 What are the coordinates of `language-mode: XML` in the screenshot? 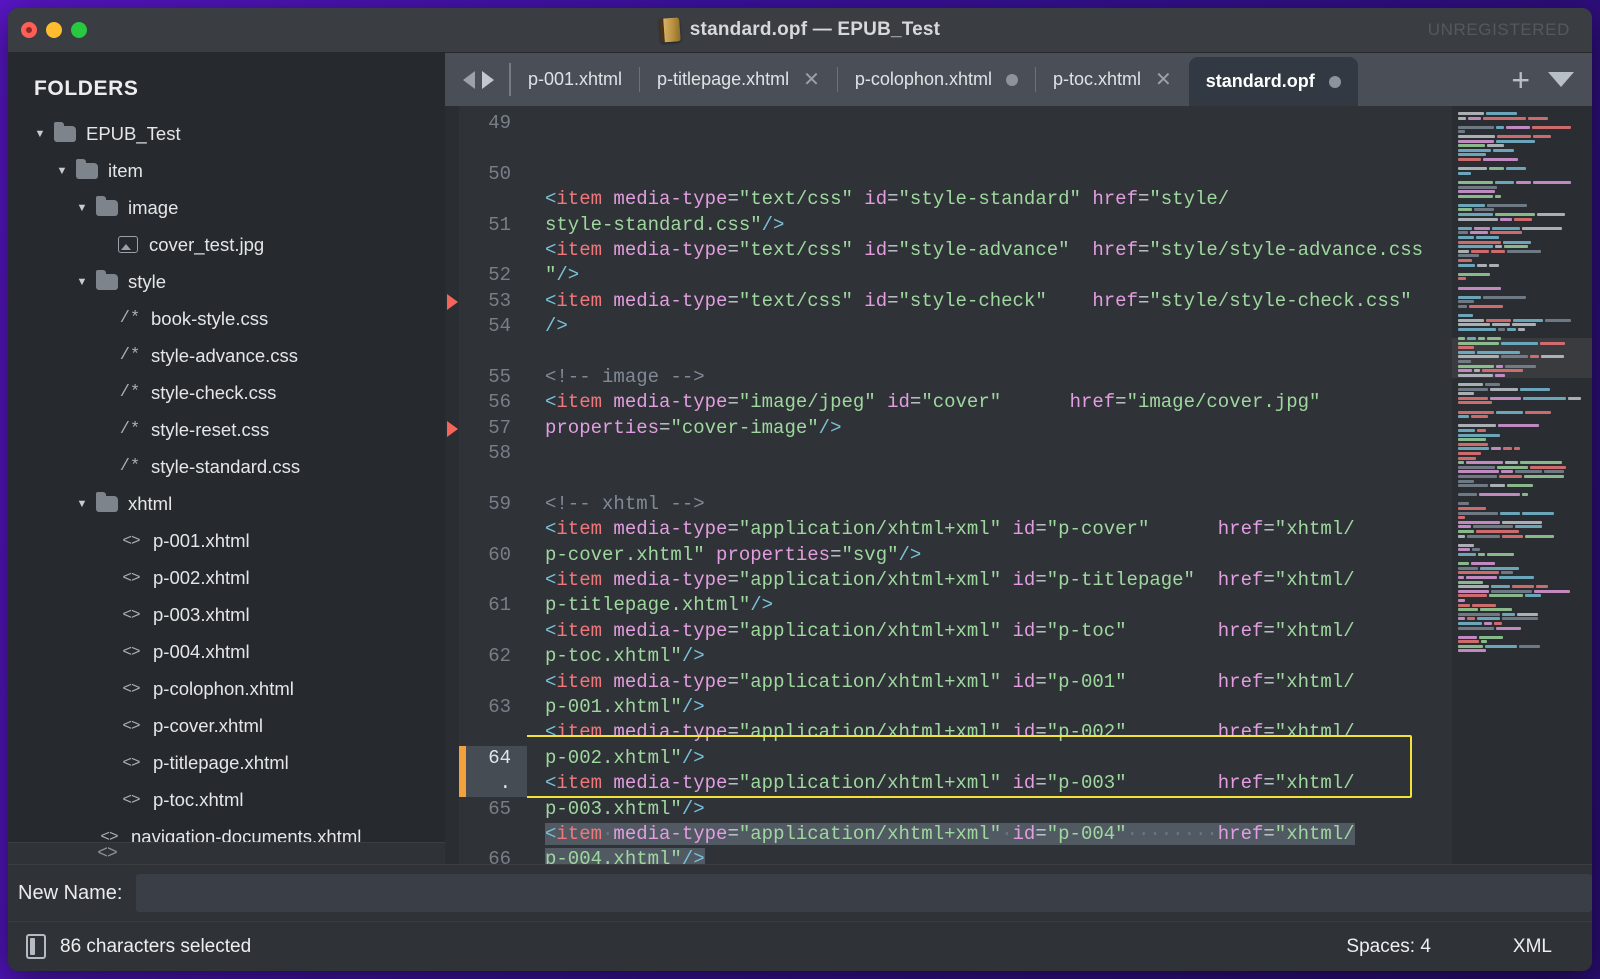 It's located at (1532, 947).